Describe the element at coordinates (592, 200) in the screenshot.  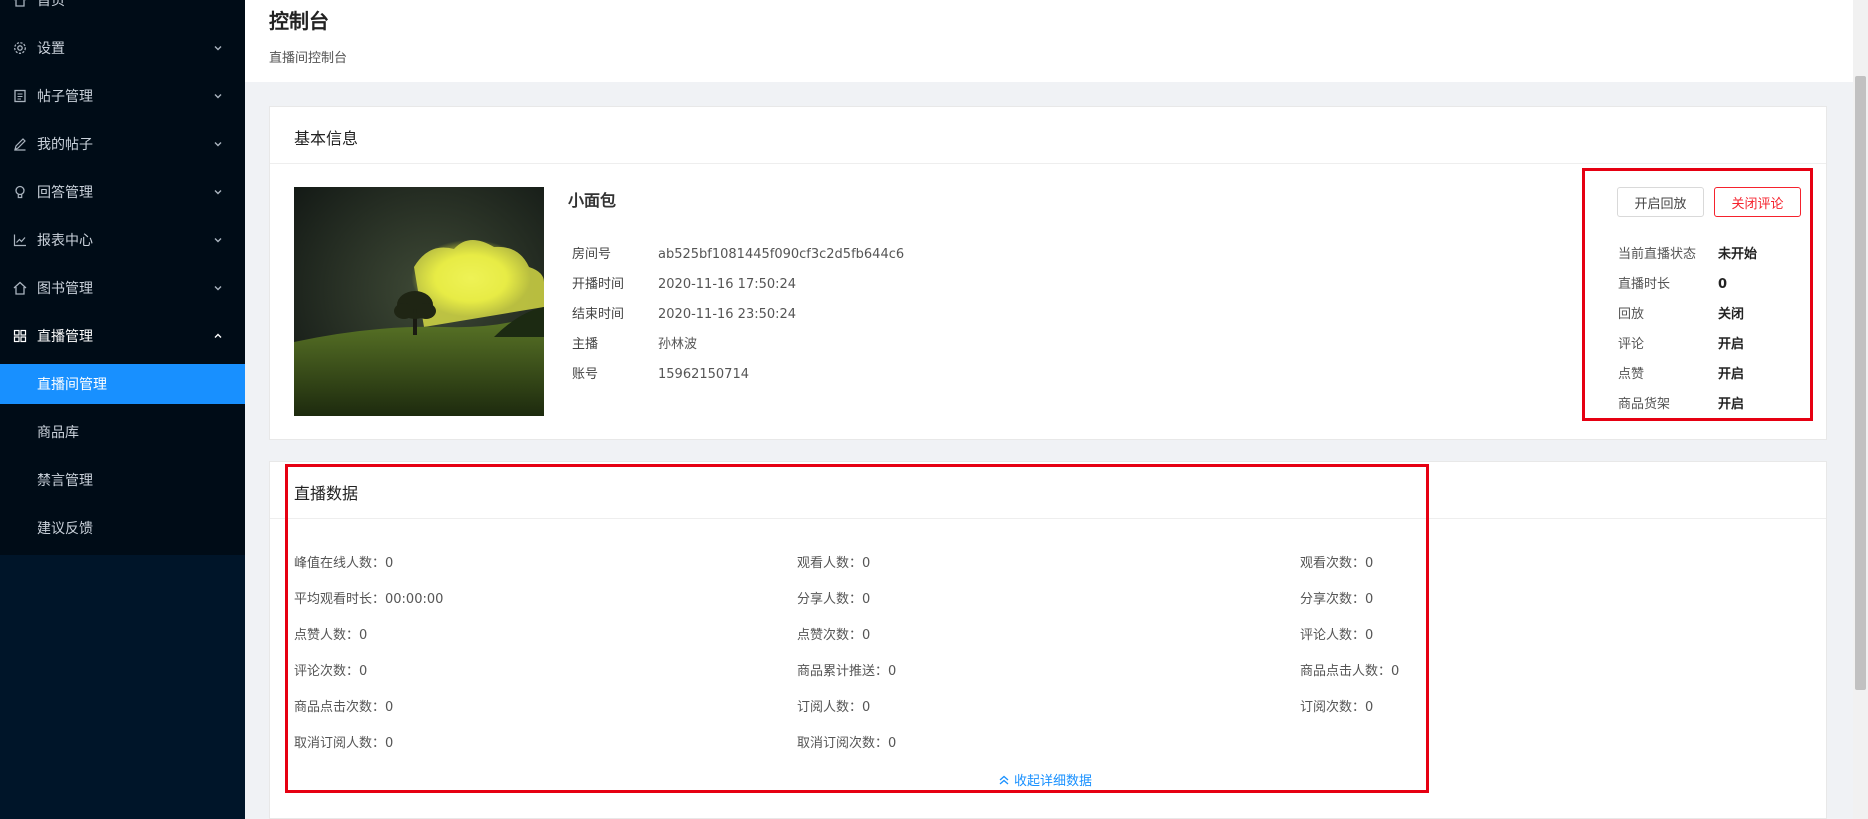
I see `room-name: 小面包` at that location.